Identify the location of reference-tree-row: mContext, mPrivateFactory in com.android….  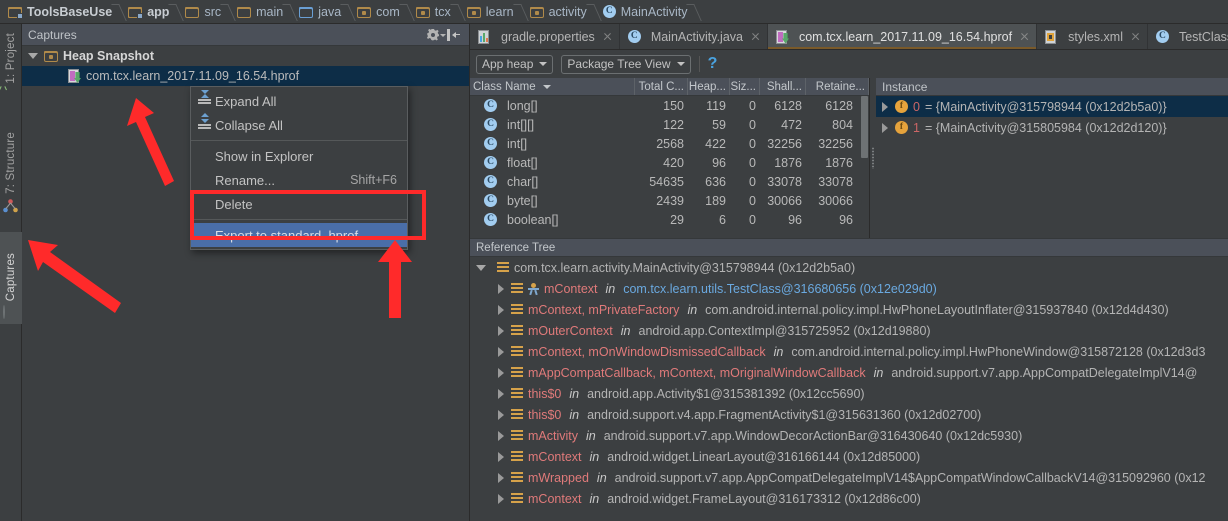
(849, 309).